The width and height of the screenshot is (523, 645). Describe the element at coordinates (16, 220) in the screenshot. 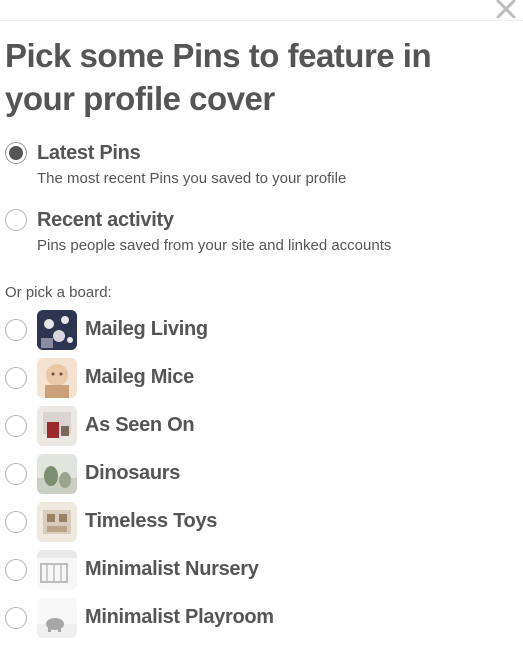

I see `radio-recent-activity` at that location.